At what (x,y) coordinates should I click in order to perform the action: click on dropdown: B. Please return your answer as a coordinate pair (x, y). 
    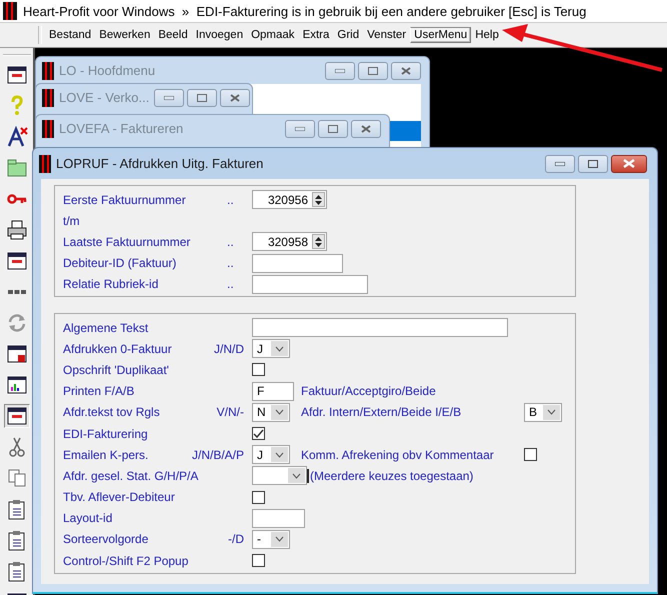
    Looking at the image, I should click on (543, 412).